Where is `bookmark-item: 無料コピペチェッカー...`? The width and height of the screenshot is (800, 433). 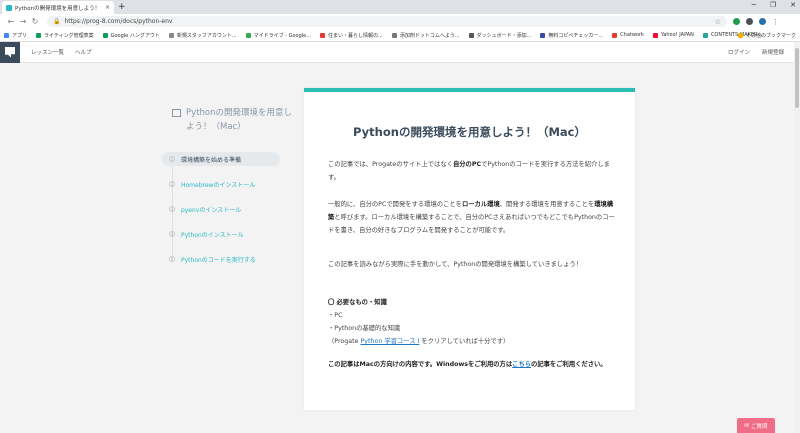 bookmark-item: 無料コピペチェッカー... is located at coordinates (571, 35).